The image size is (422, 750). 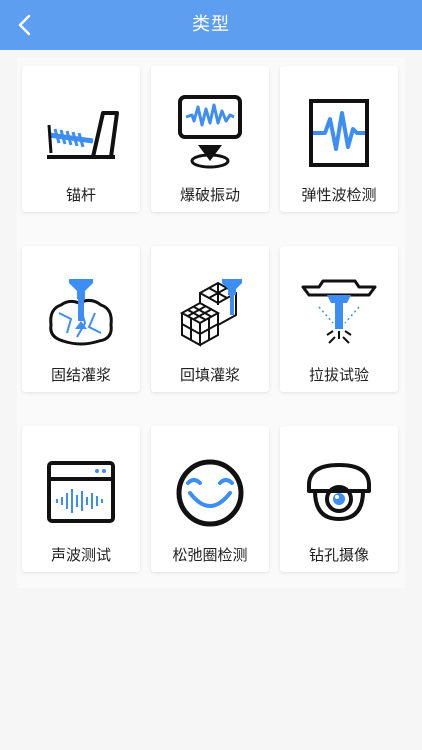 I want to click on type-card-label: 固结灌浆, so click(x=80, y=375).